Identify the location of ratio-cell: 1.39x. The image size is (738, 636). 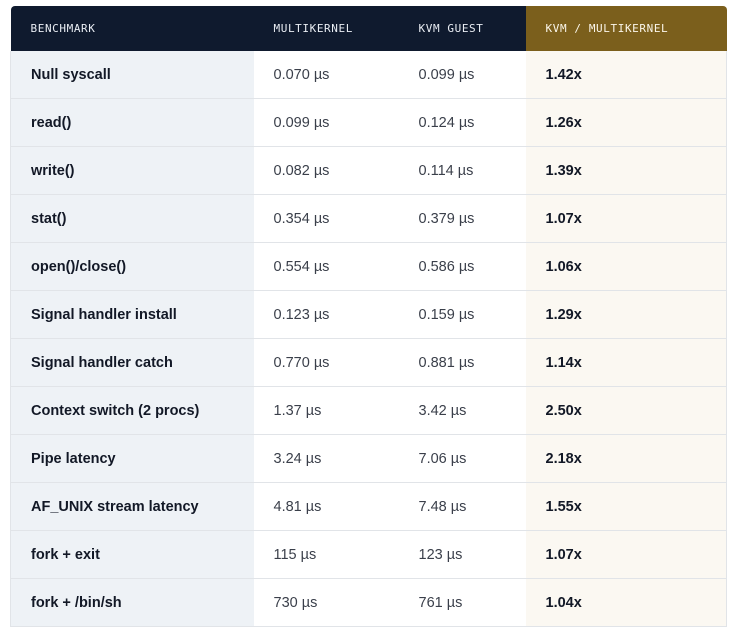
(626, 170).